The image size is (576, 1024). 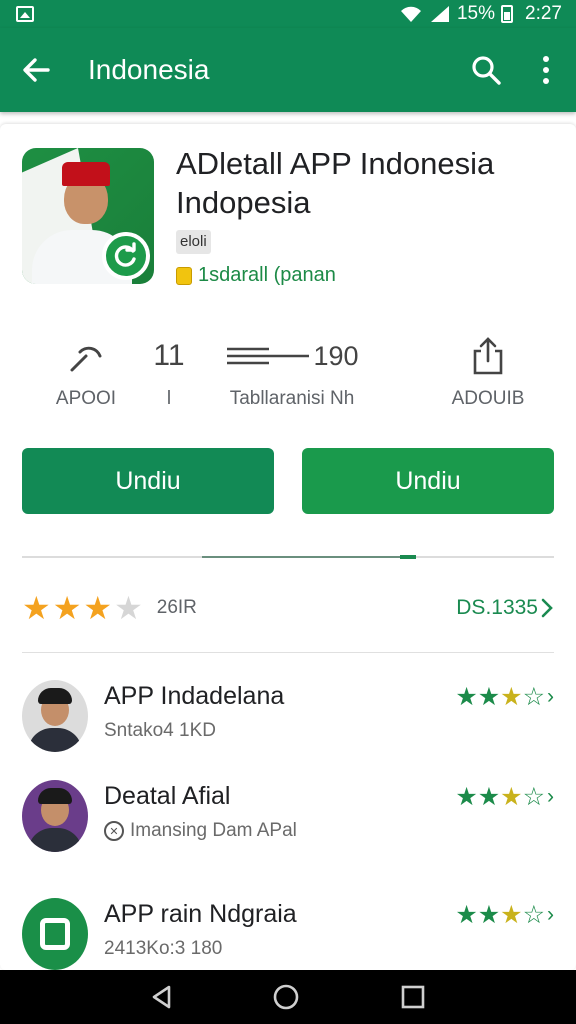 I want to click on search-button, so click(x=486, y=70).